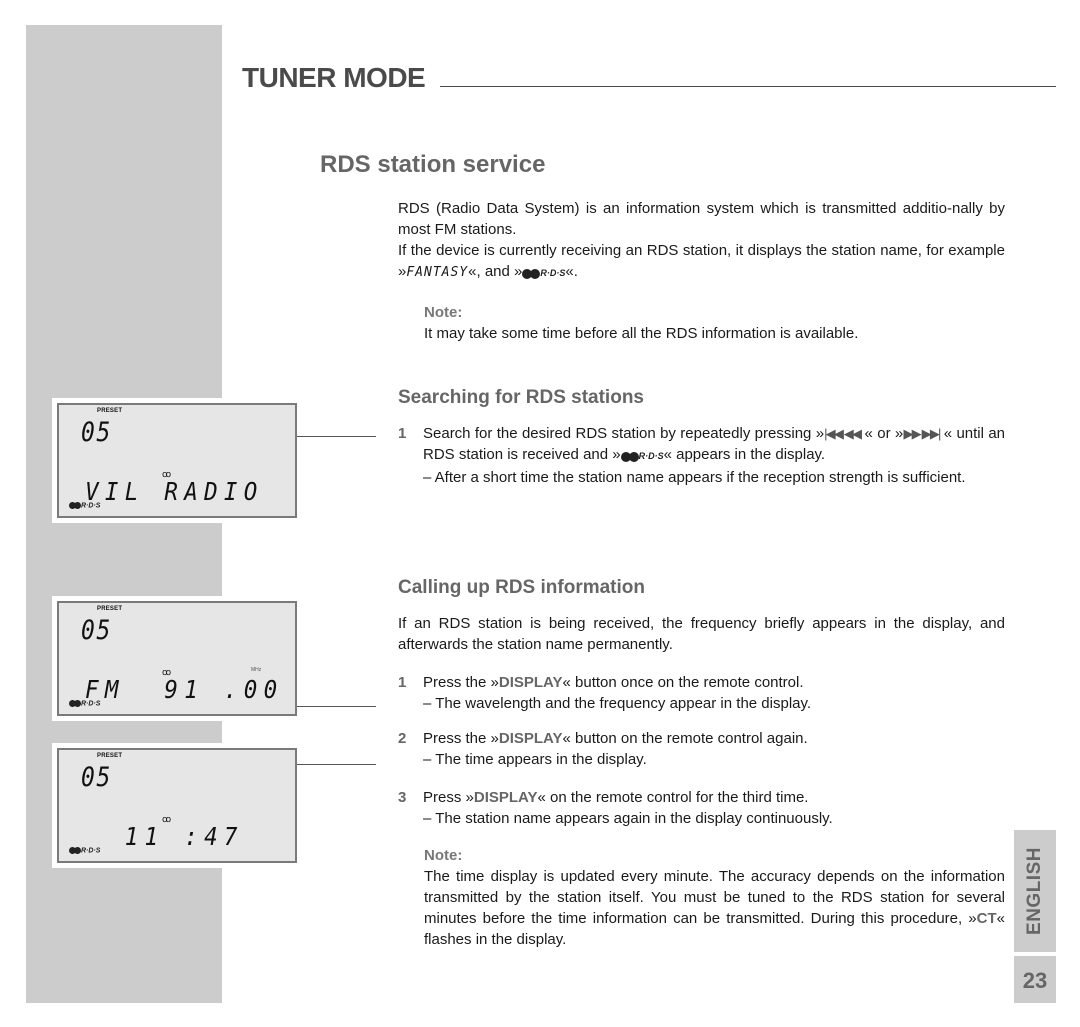  Describe the element at coordinates (334, 77) in the screenshot. I see `page-header: TUNER MODE` at that location.